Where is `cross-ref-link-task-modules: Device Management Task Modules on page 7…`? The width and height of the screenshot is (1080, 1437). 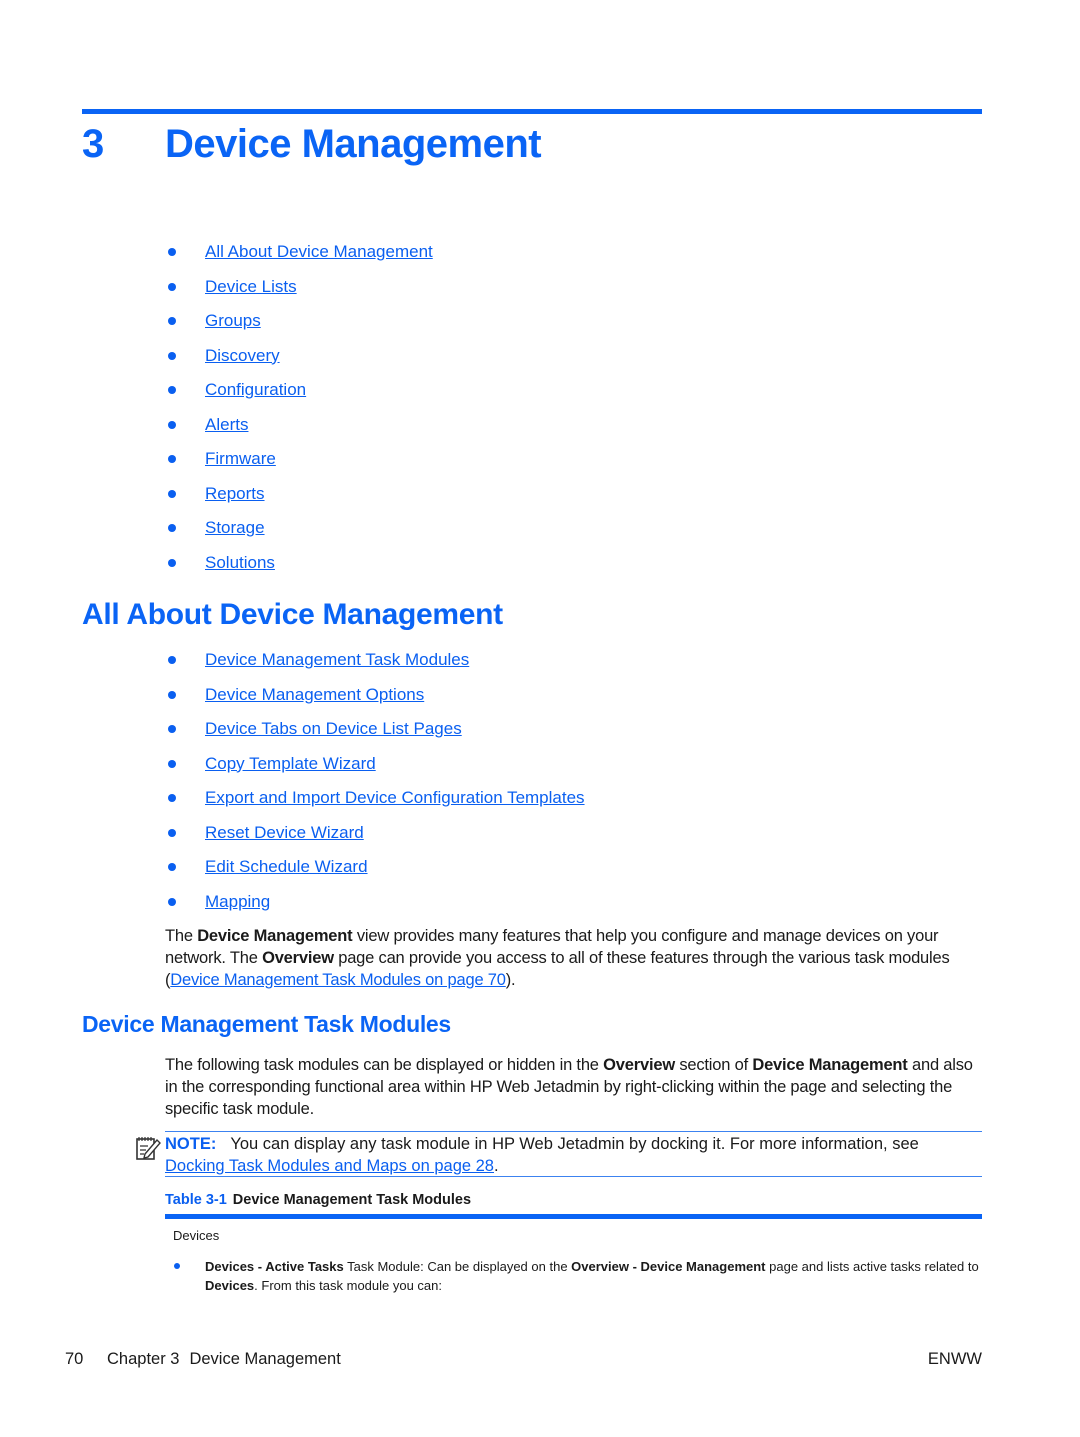 cross-ref-link-task-modules: Device Management Task Modules on page 7… is located at coordinates (338, 980).